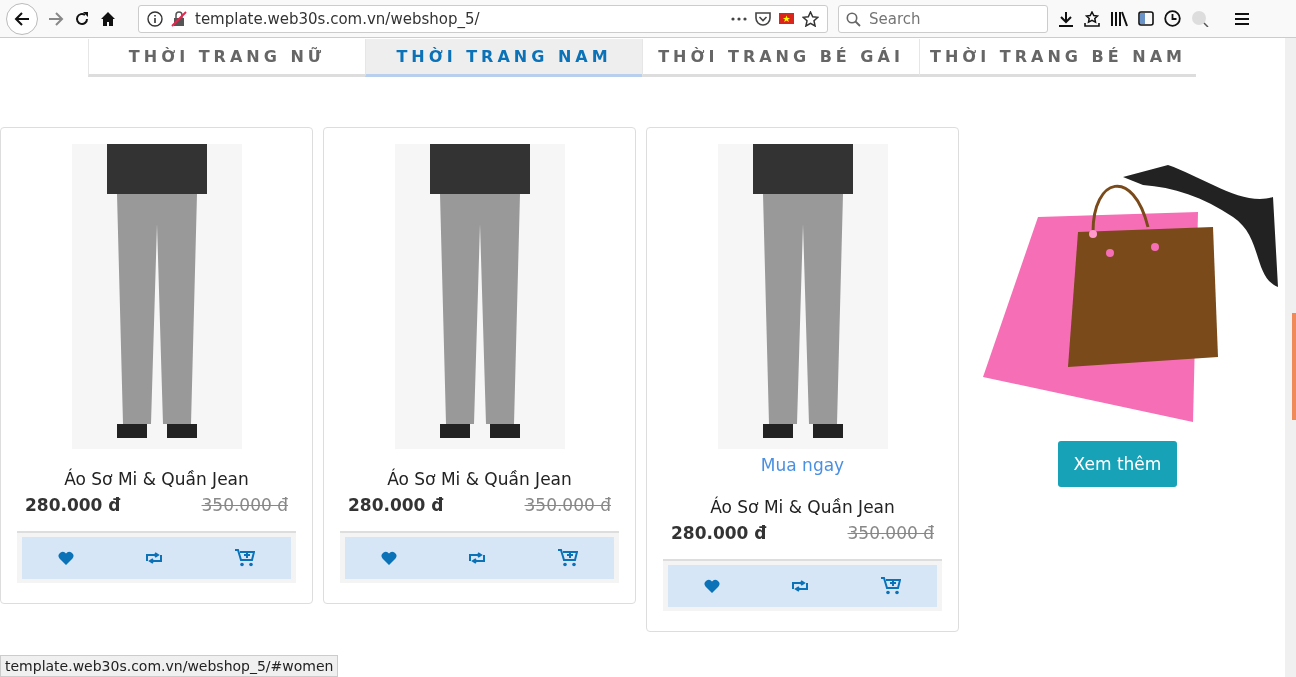 This screenshot has height=677, width=1296. Describe the element at coordinates (179, 18) in the screenshot. I see `insecure-lock-icon` at that location.